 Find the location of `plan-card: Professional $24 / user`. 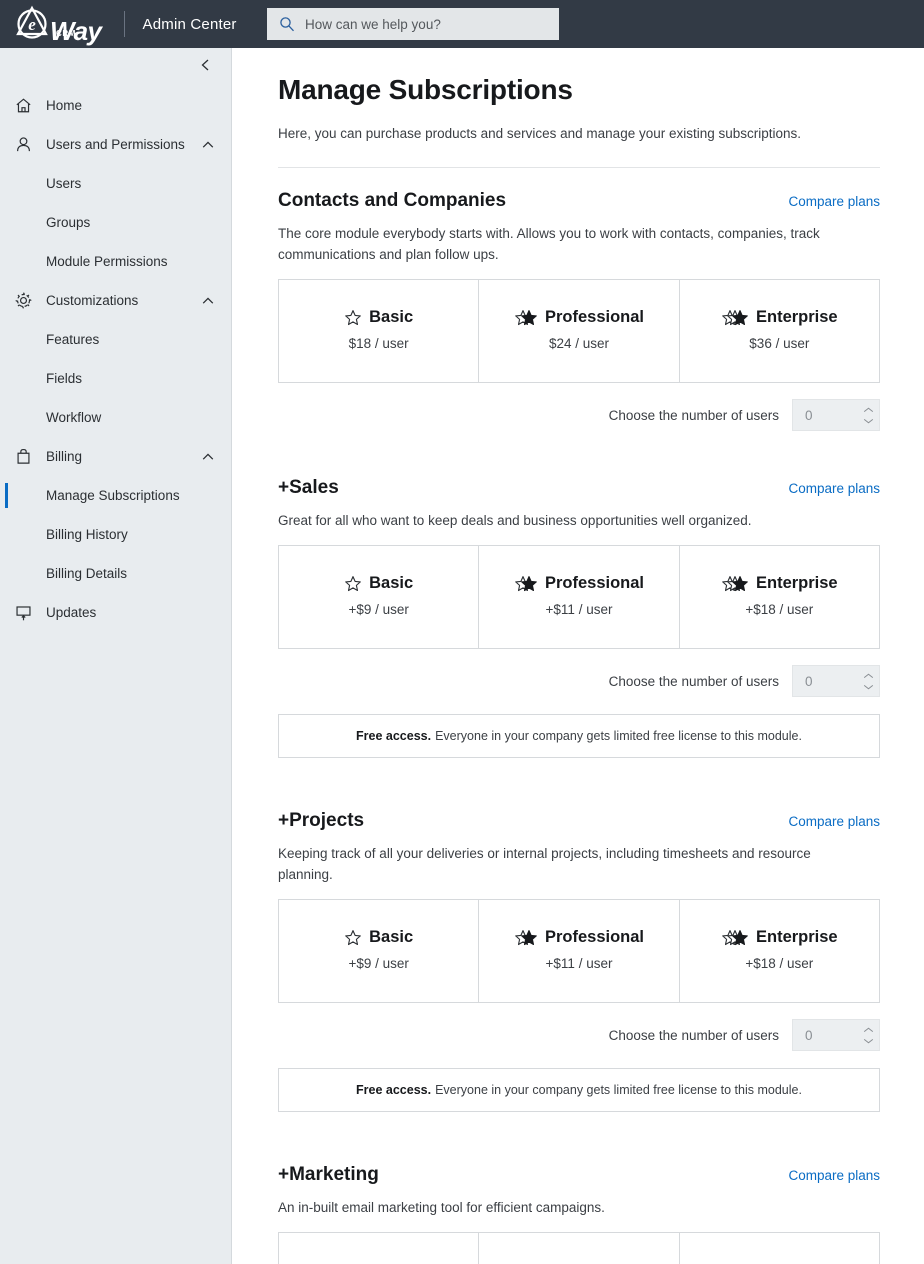

plan-card: Professional $24 / user is located at coordinates (579, 331).